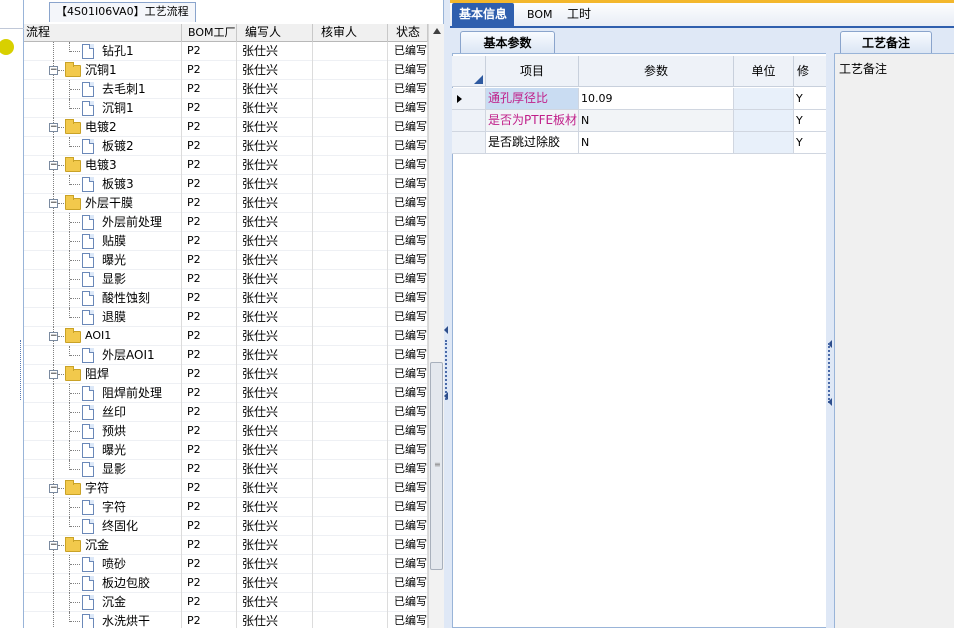 The image size is (954, 628). I want to click on tree-cell-flow: 外层AOI1, so click(103, 355).